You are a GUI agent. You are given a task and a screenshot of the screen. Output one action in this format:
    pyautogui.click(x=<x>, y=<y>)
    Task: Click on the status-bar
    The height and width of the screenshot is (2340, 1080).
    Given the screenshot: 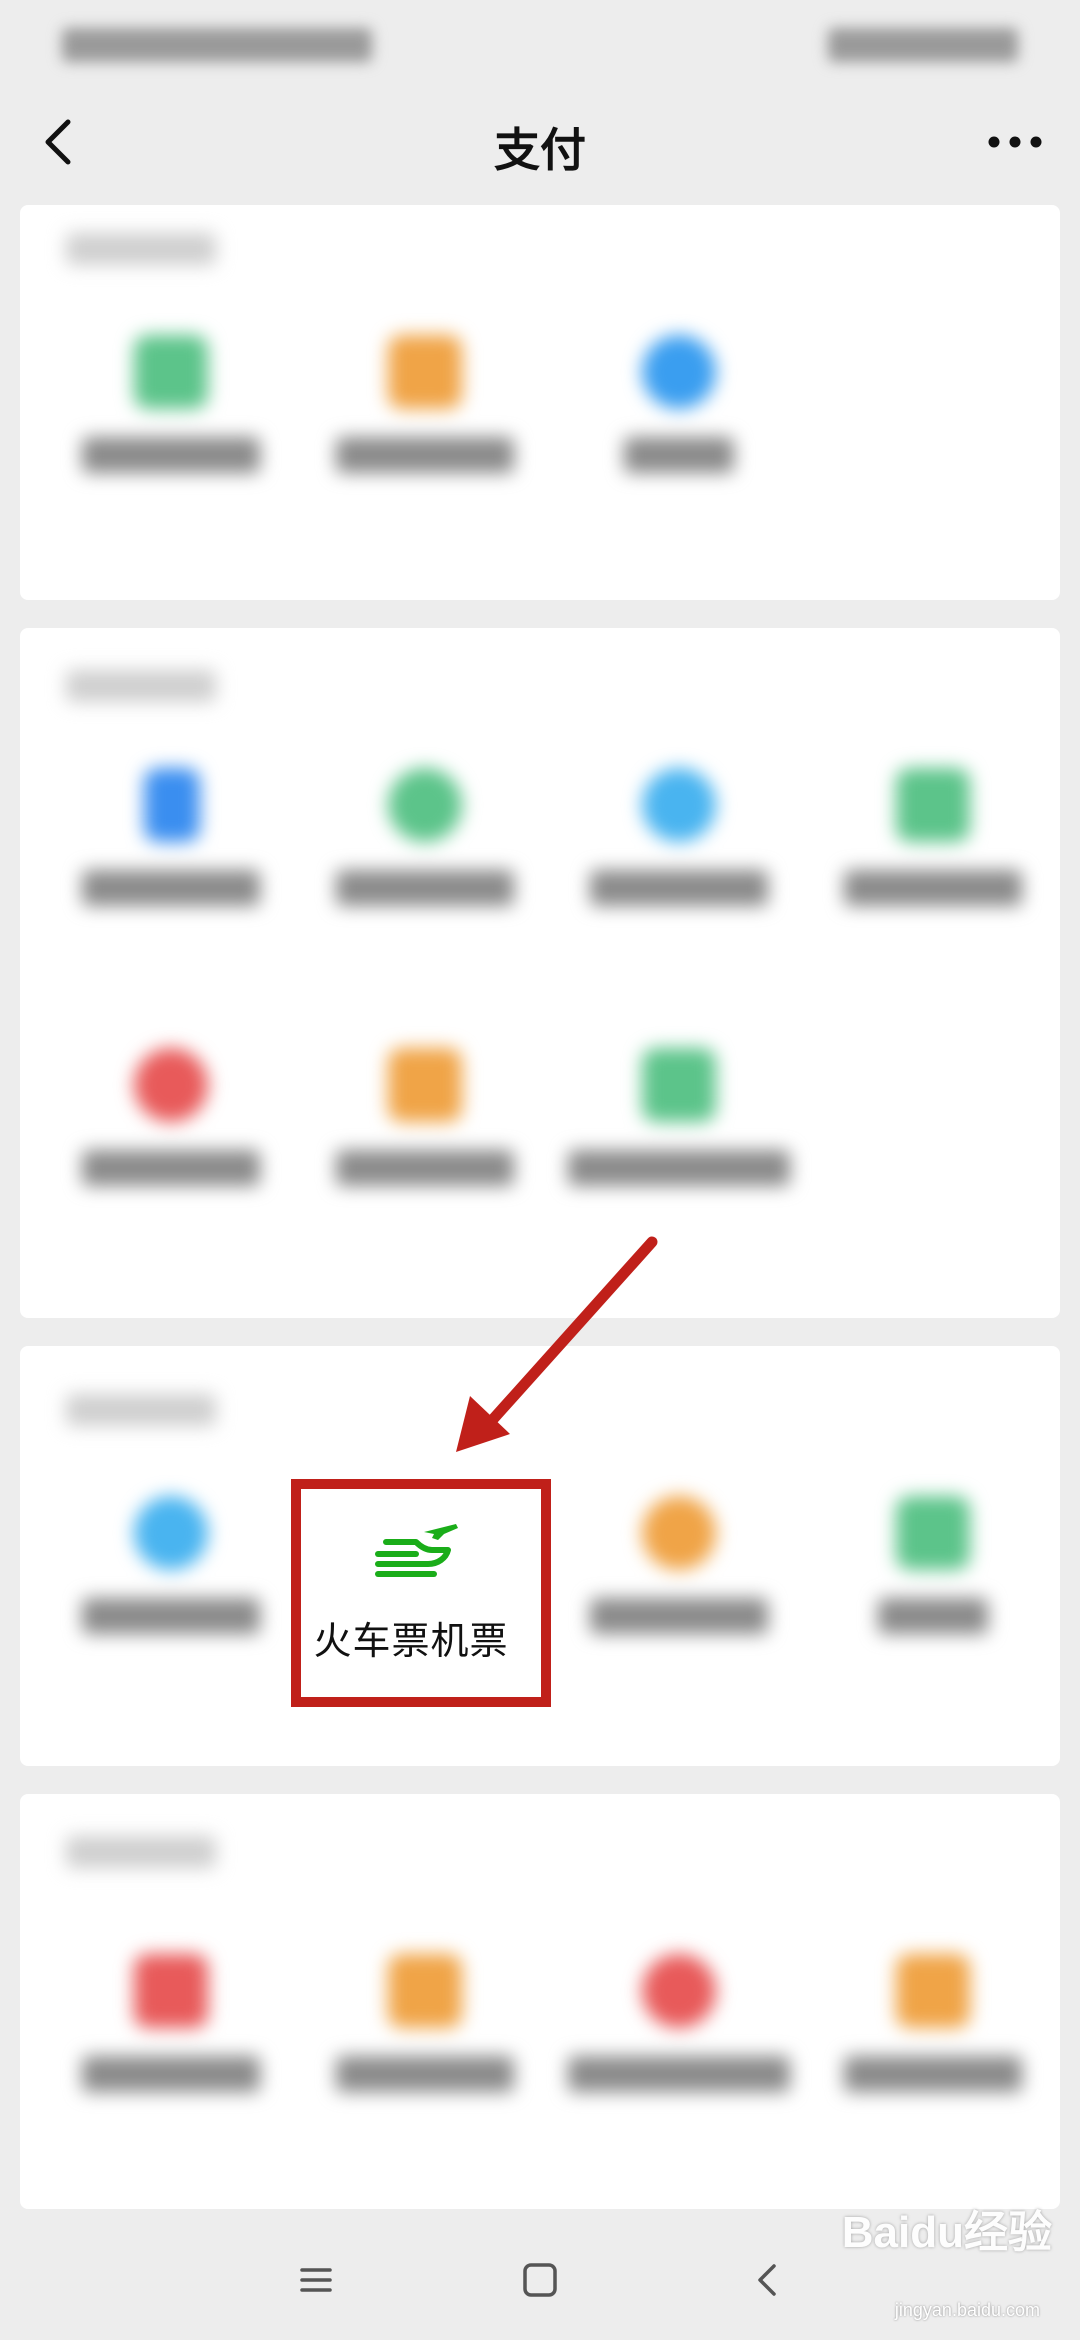 What is the action you would take?
    pyautogui.click(x=540, y=46)
    